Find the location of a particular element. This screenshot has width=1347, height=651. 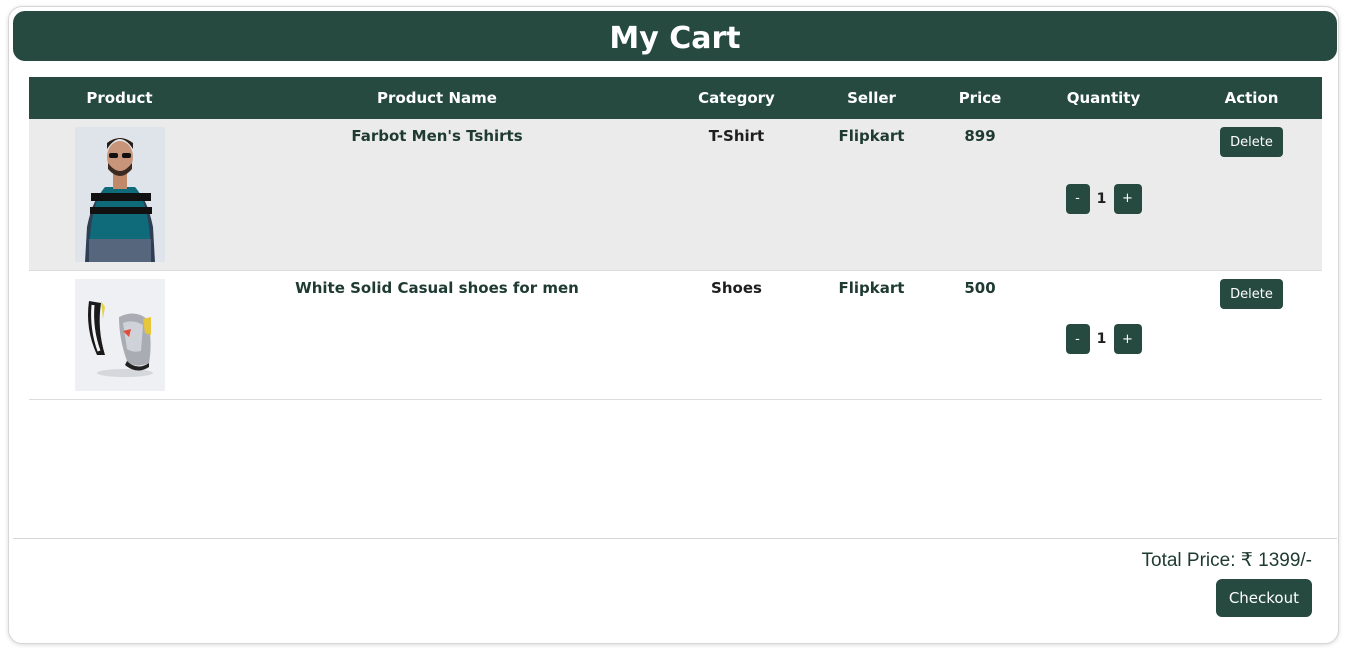

column-header-price: Price is located at coordinates (980, 98).